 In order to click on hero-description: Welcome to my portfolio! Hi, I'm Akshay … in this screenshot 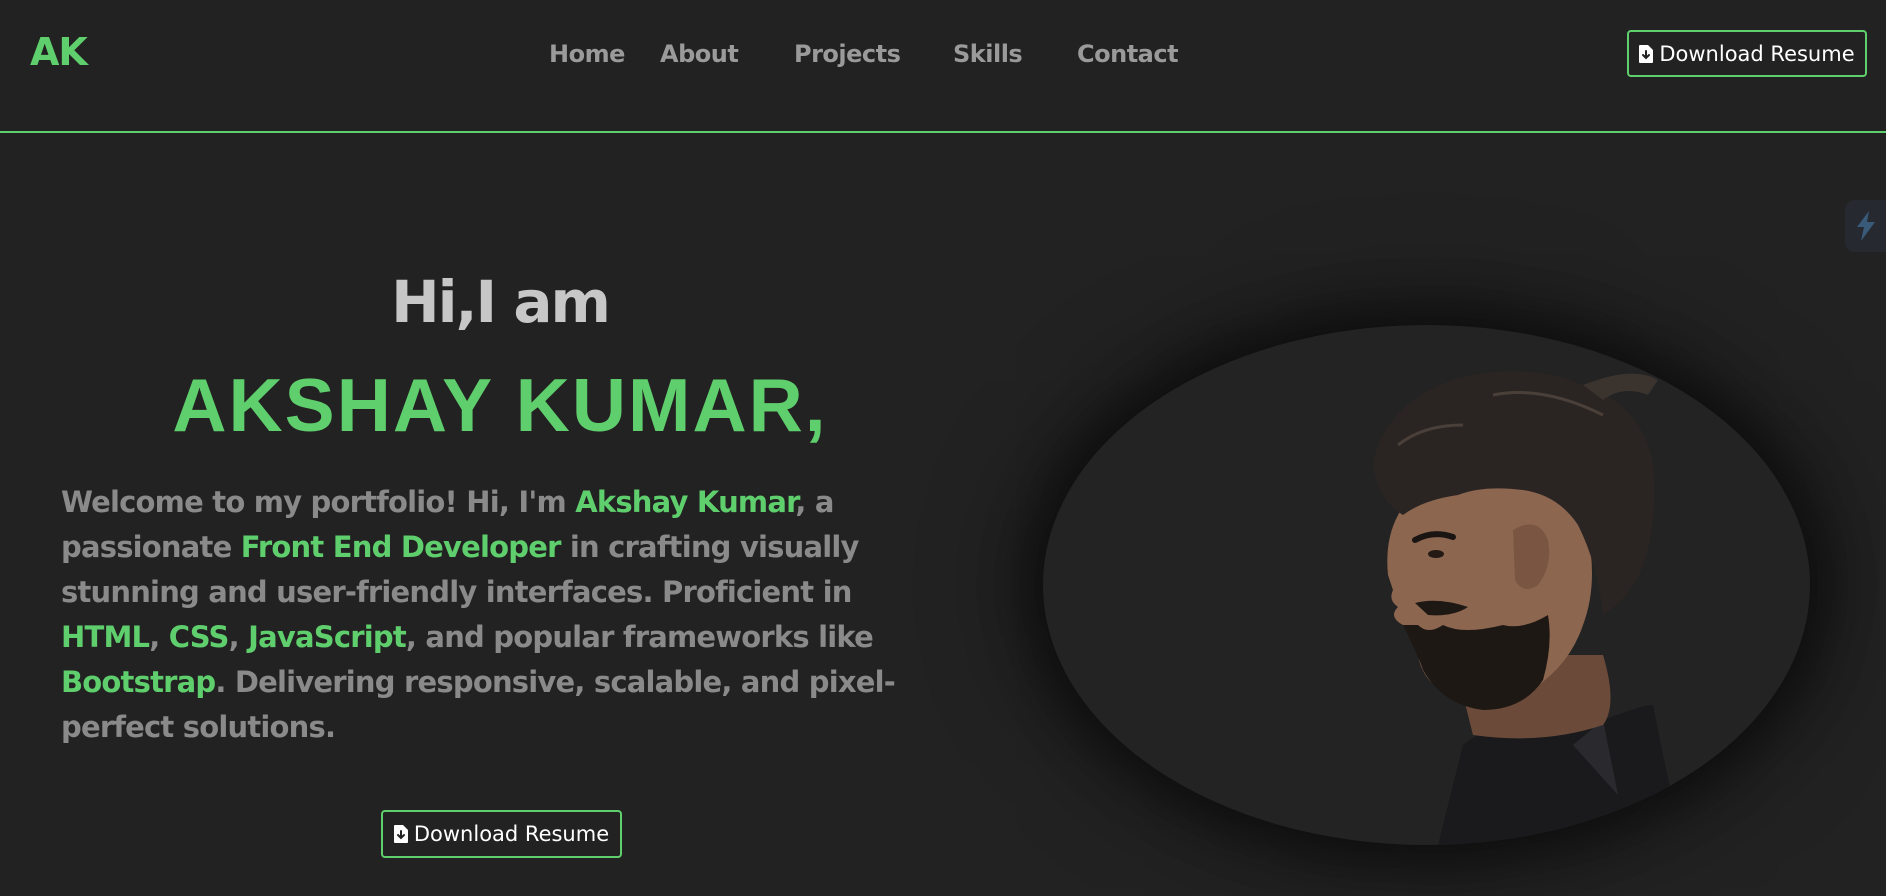, I will do `click(491, 615)`.